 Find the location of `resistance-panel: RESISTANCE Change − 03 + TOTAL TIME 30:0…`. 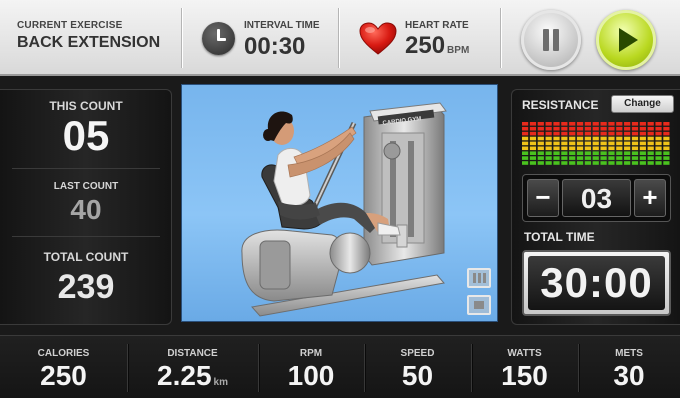

resistance-panel: RESISTANCE Change − 03 + TOTAL TIME 30:0… is located at coordinates (595, 207).